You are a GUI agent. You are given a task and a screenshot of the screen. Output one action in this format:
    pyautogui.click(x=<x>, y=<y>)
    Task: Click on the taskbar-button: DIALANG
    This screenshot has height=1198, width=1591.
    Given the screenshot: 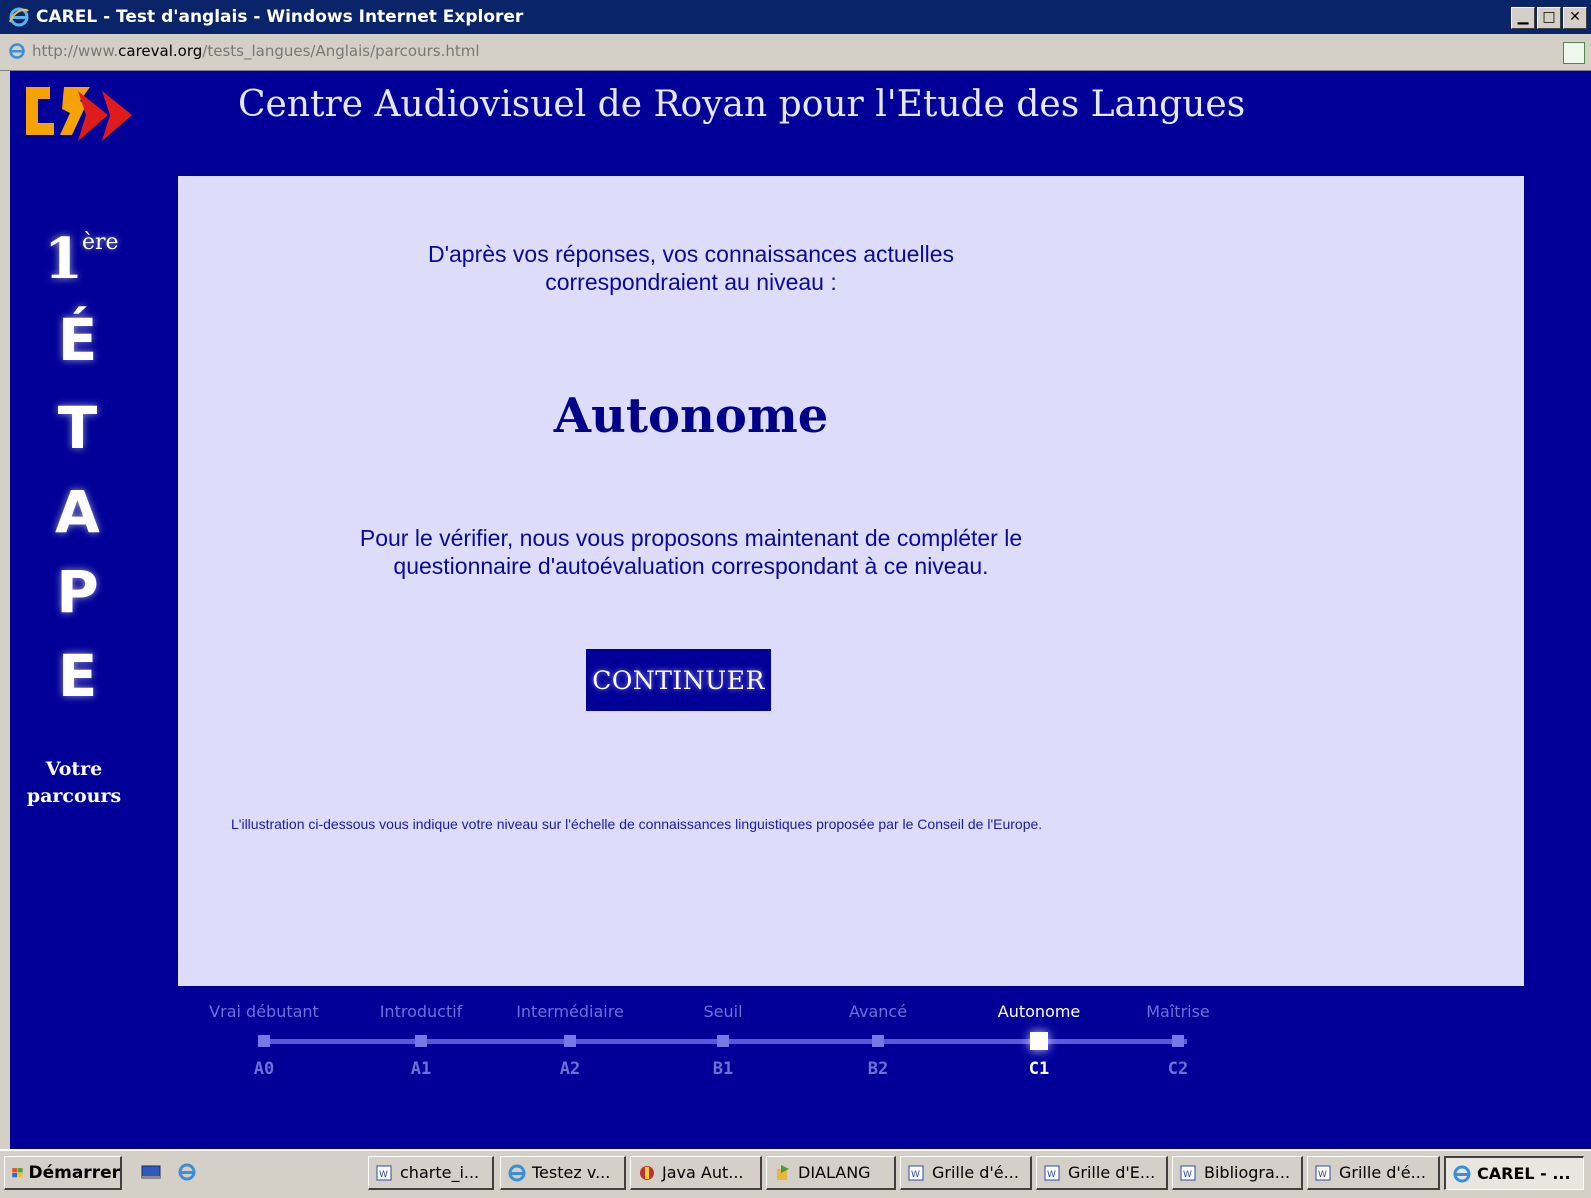 What is the action you would take?
    pyautogui.click(x=831, y=1173)
    